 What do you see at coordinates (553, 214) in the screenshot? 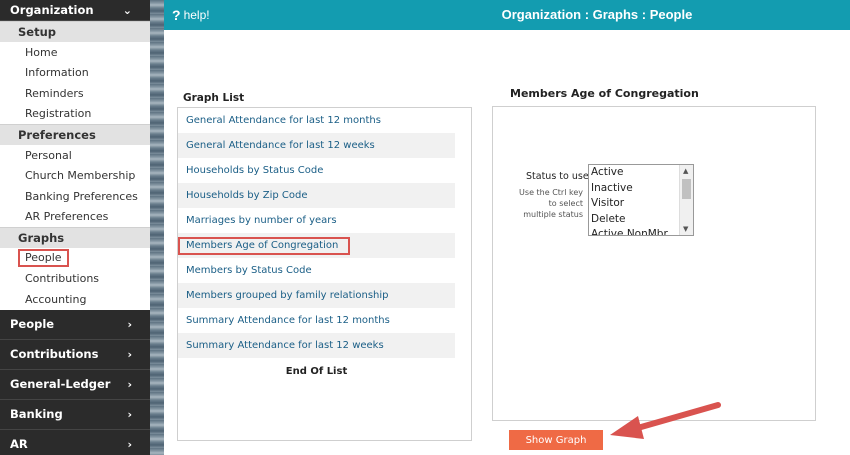
I see `status-help-line: multiple status` at bounding box center [553, 214].